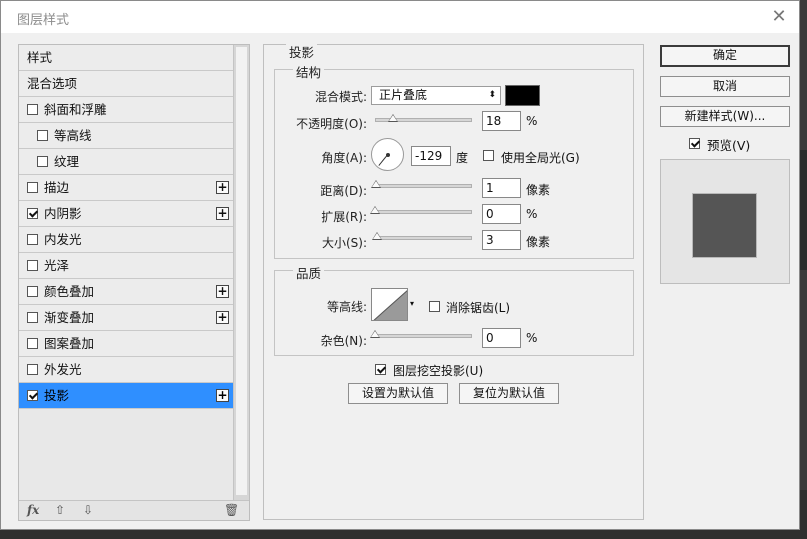 The height and width of the screenshot is (539, 807). What do you see at coordinates (431, 156) in the screenshot?
I see `angle-input: -129` at bounding box center [431, 156].